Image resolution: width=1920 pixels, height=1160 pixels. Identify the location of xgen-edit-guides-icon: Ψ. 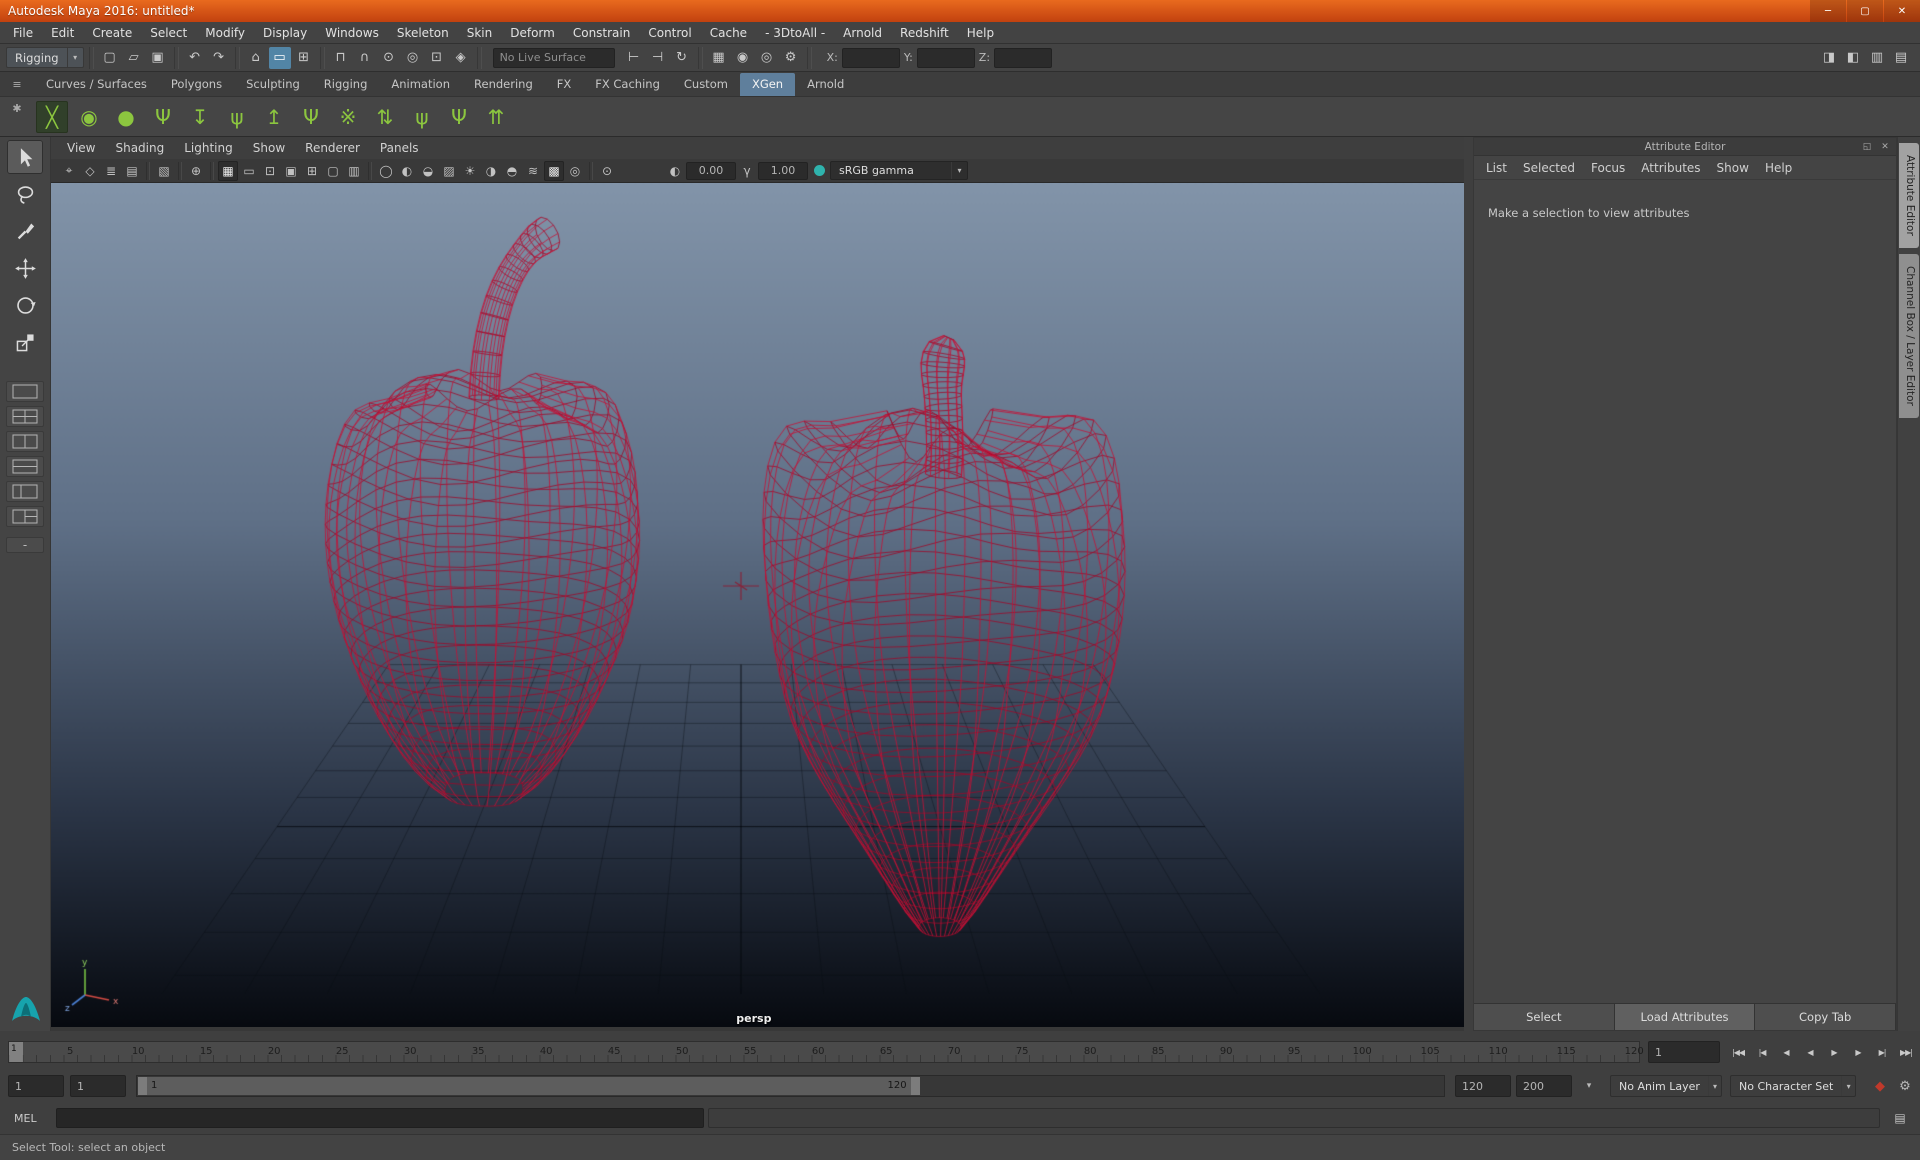
(311, 117).